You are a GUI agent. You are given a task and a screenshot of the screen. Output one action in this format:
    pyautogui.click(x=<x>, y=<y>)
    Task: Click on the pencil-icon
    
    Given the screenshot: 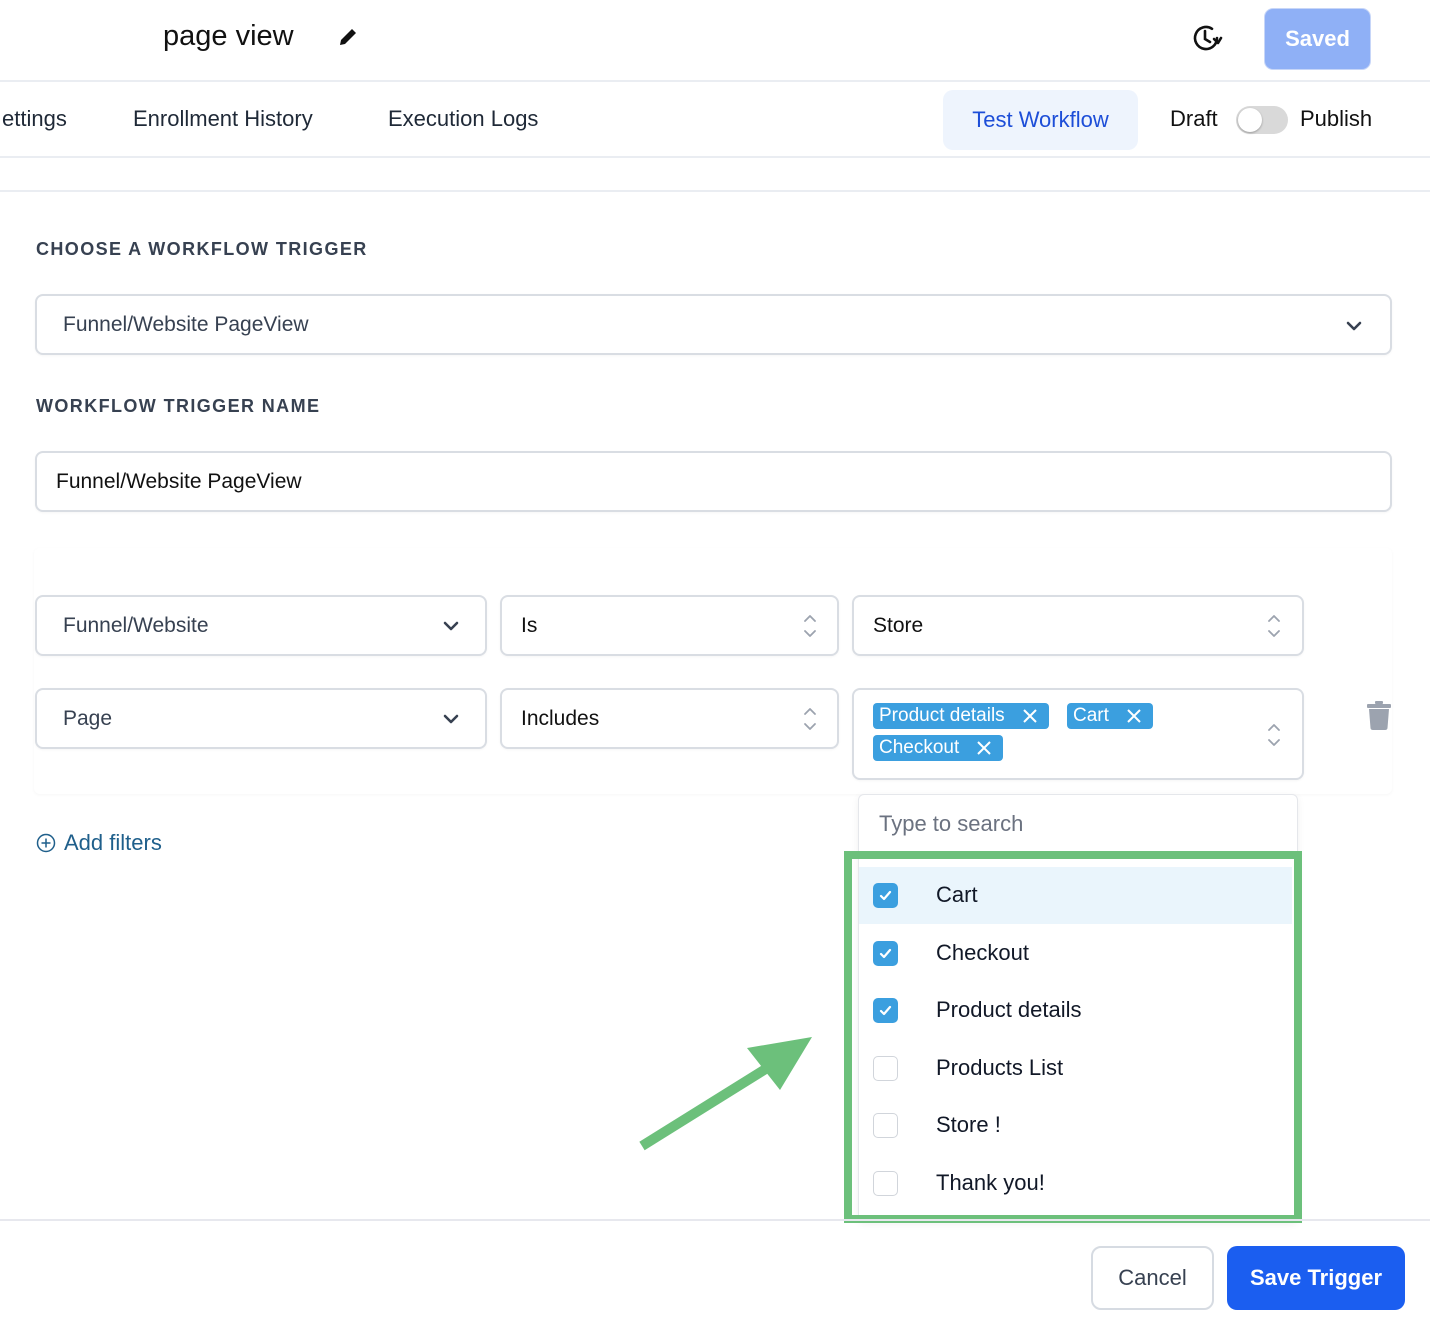 What is the action you would take?
    pyautogui.click(x=348, y=37)
    